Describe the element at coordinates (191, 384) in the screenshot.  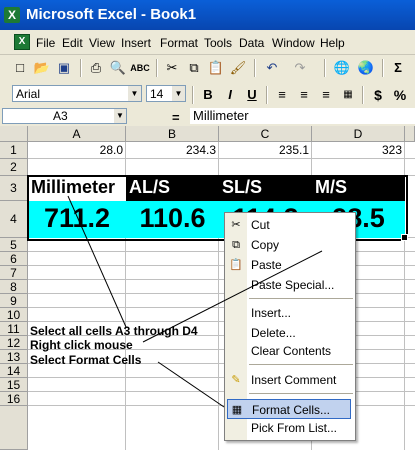
I see `arrow-to-format-cells` at that location.